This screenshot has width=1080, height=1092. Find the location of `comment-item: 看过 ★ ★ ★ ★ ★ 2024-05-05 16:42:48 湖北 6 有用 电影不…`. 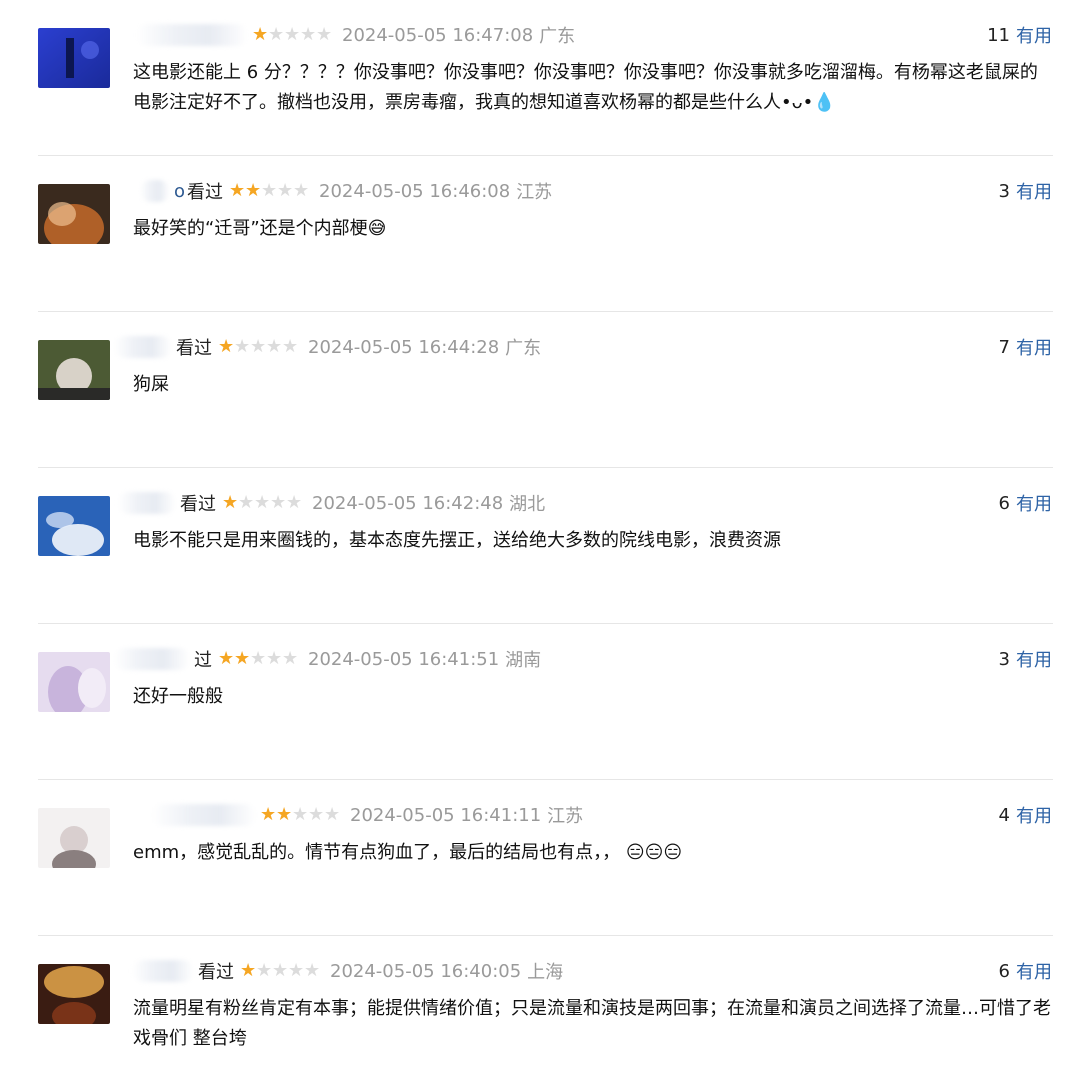

comment-item: 看过 ★ ★ ★ ★ ★ 2024-05-05 16:42:48 湖北 6 有用 电影不… is located at coordinates (540, 546).